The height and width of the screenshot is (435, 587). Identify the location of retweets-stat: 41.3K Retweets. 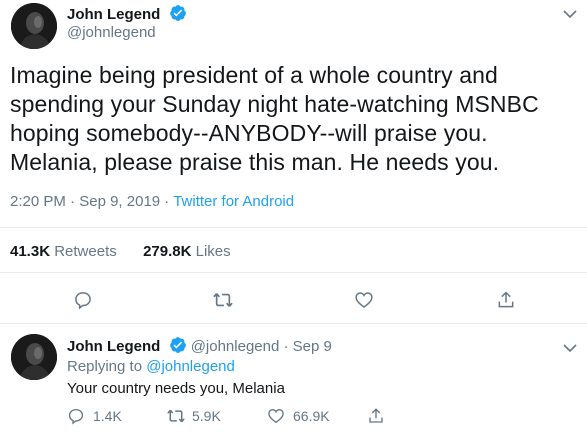
(63, 251).